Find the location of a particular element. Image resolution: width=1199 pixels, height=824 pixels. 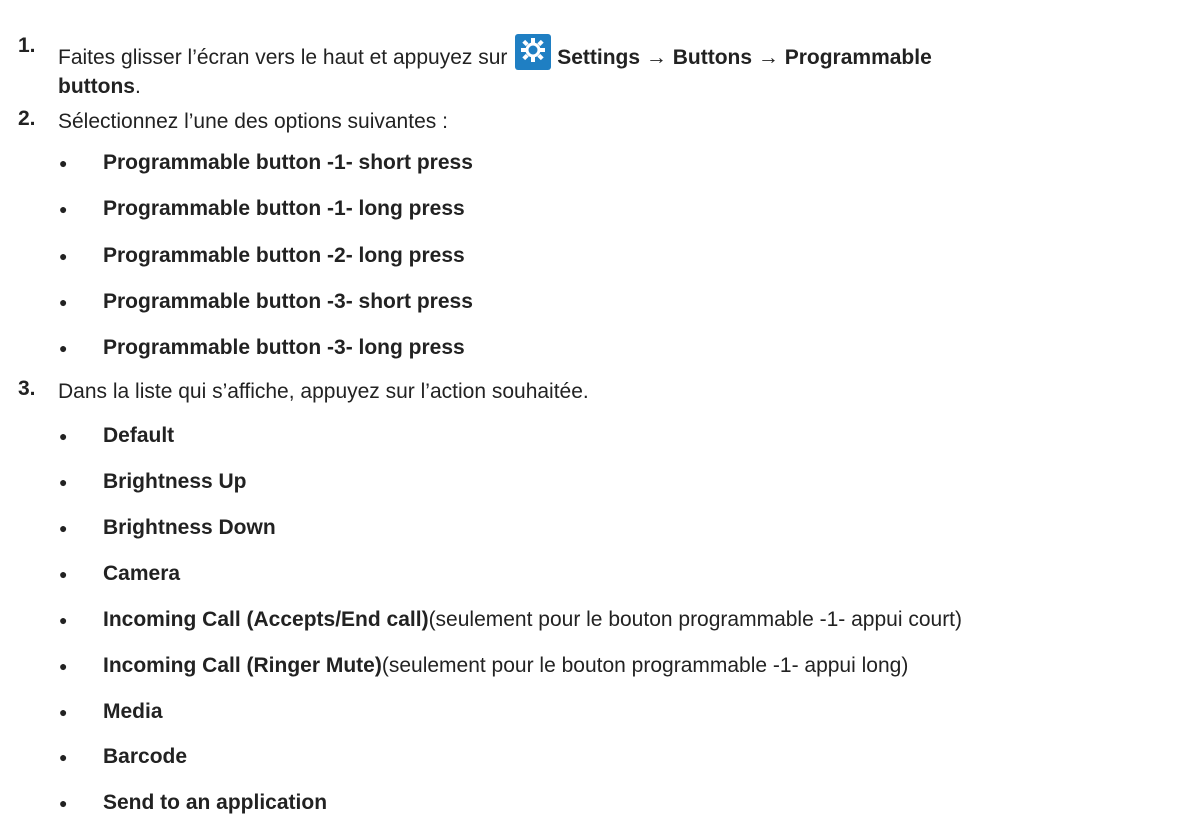

option-label: Programmable button -3- long press is located at coordinates (284, 347).